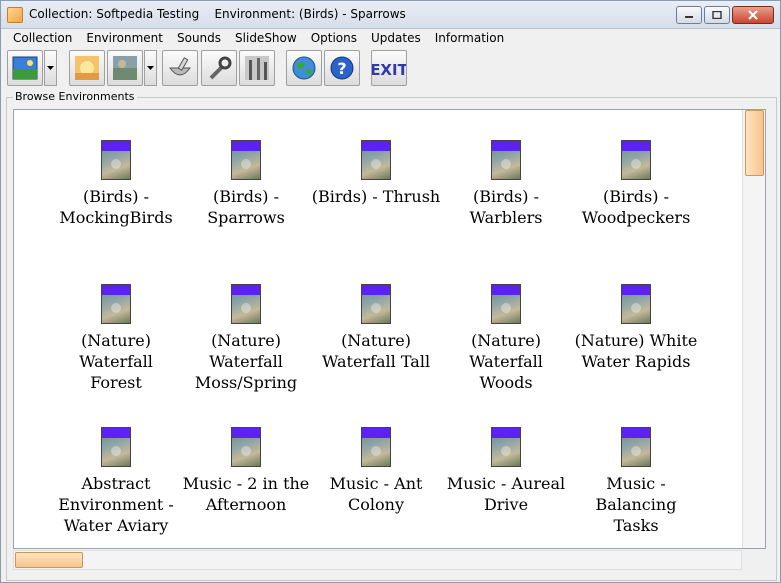  I want to click on environment-tile: (Birds) - Sparrows, so click(246, 184).